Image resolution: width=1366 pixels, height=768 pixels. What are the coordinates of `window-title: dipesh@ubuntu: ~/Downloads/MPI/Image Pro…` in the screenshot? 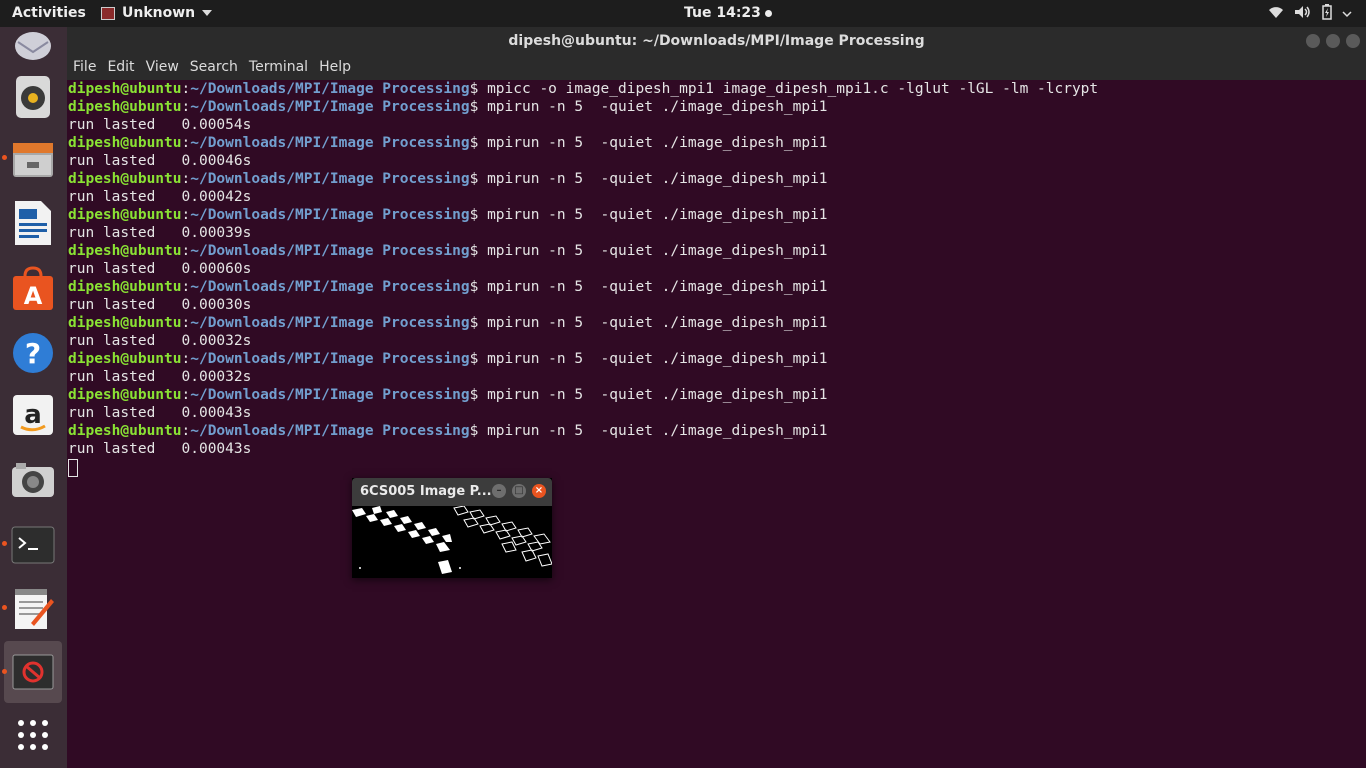 It's located at (716, 41).